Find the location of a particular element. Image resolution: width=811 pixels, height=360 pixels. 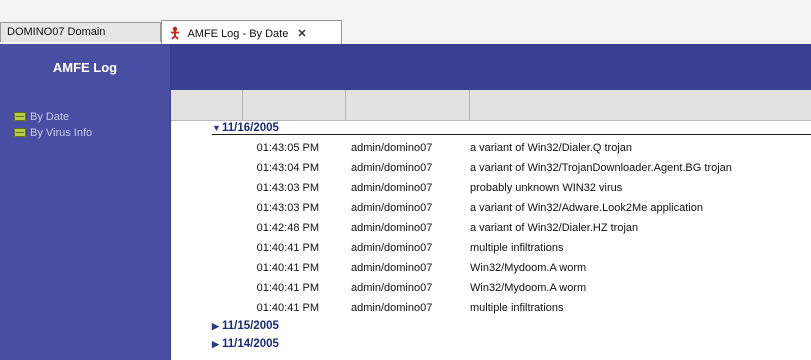

sidebar-item-label: By Virus Info is located at coordinates (61, 133).